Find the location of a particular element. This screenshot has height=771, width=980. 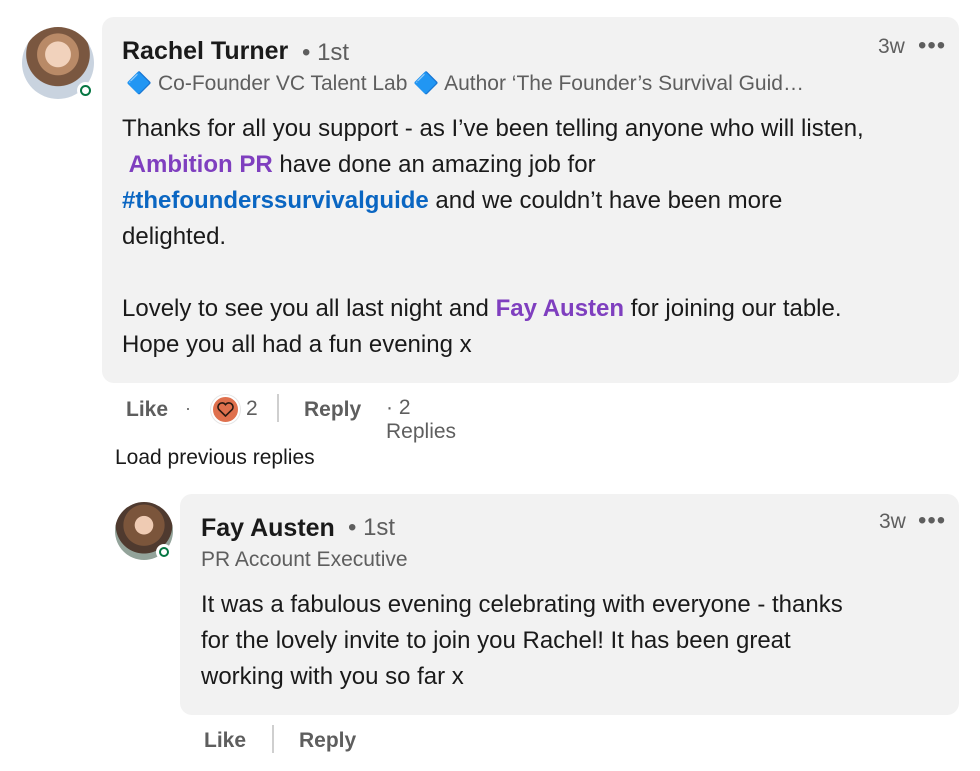

comment-time: 3w is located at coordinates (891, 46).